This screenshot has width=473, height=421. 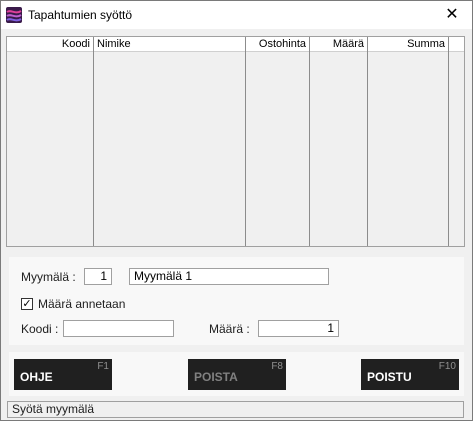 I want to click on exit-button: POISTU F10, so click(x=410, y=374).